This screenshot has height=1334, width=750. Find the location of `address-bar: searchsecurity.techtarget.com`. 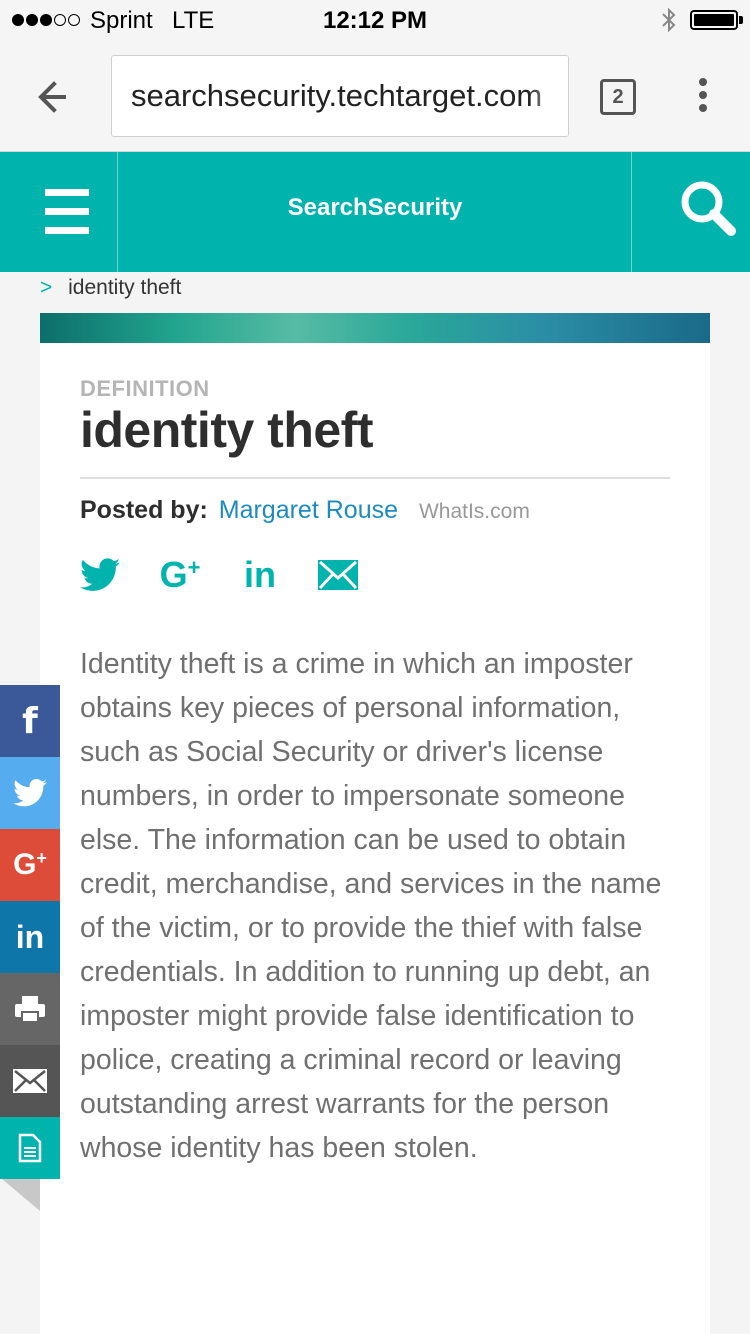

address-bar: searchsecurity.techtarget.com is located at coordinates (340, 96).